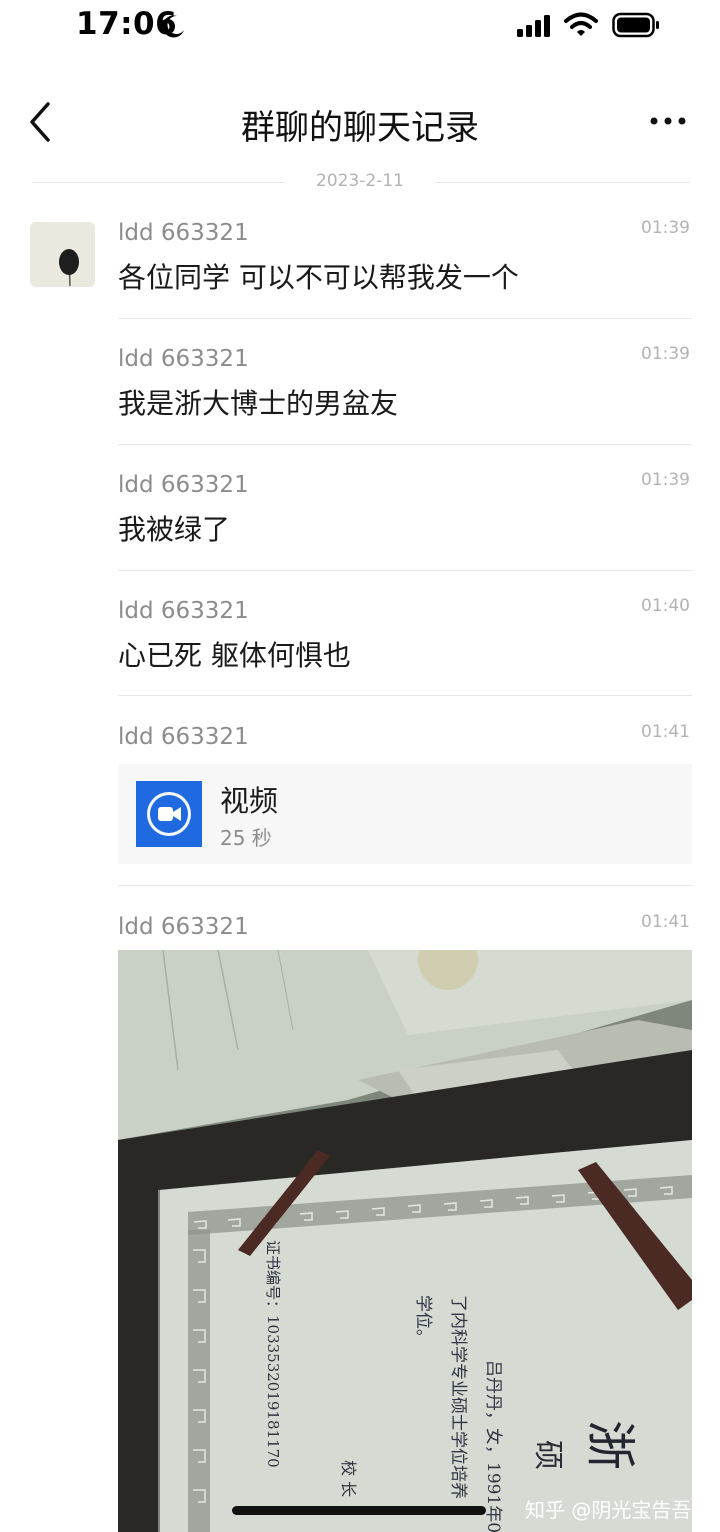 Image resolution: width=720 pixels, height=1532 pixels. I want to click on video-camera-icon, so click(169, 814).